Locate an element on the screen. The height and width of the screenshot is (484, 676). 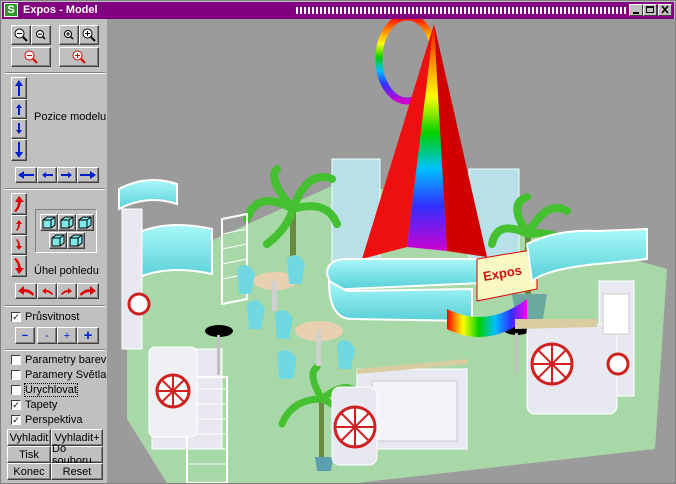
view-preset-2-button is located at coordinates (67, 222).